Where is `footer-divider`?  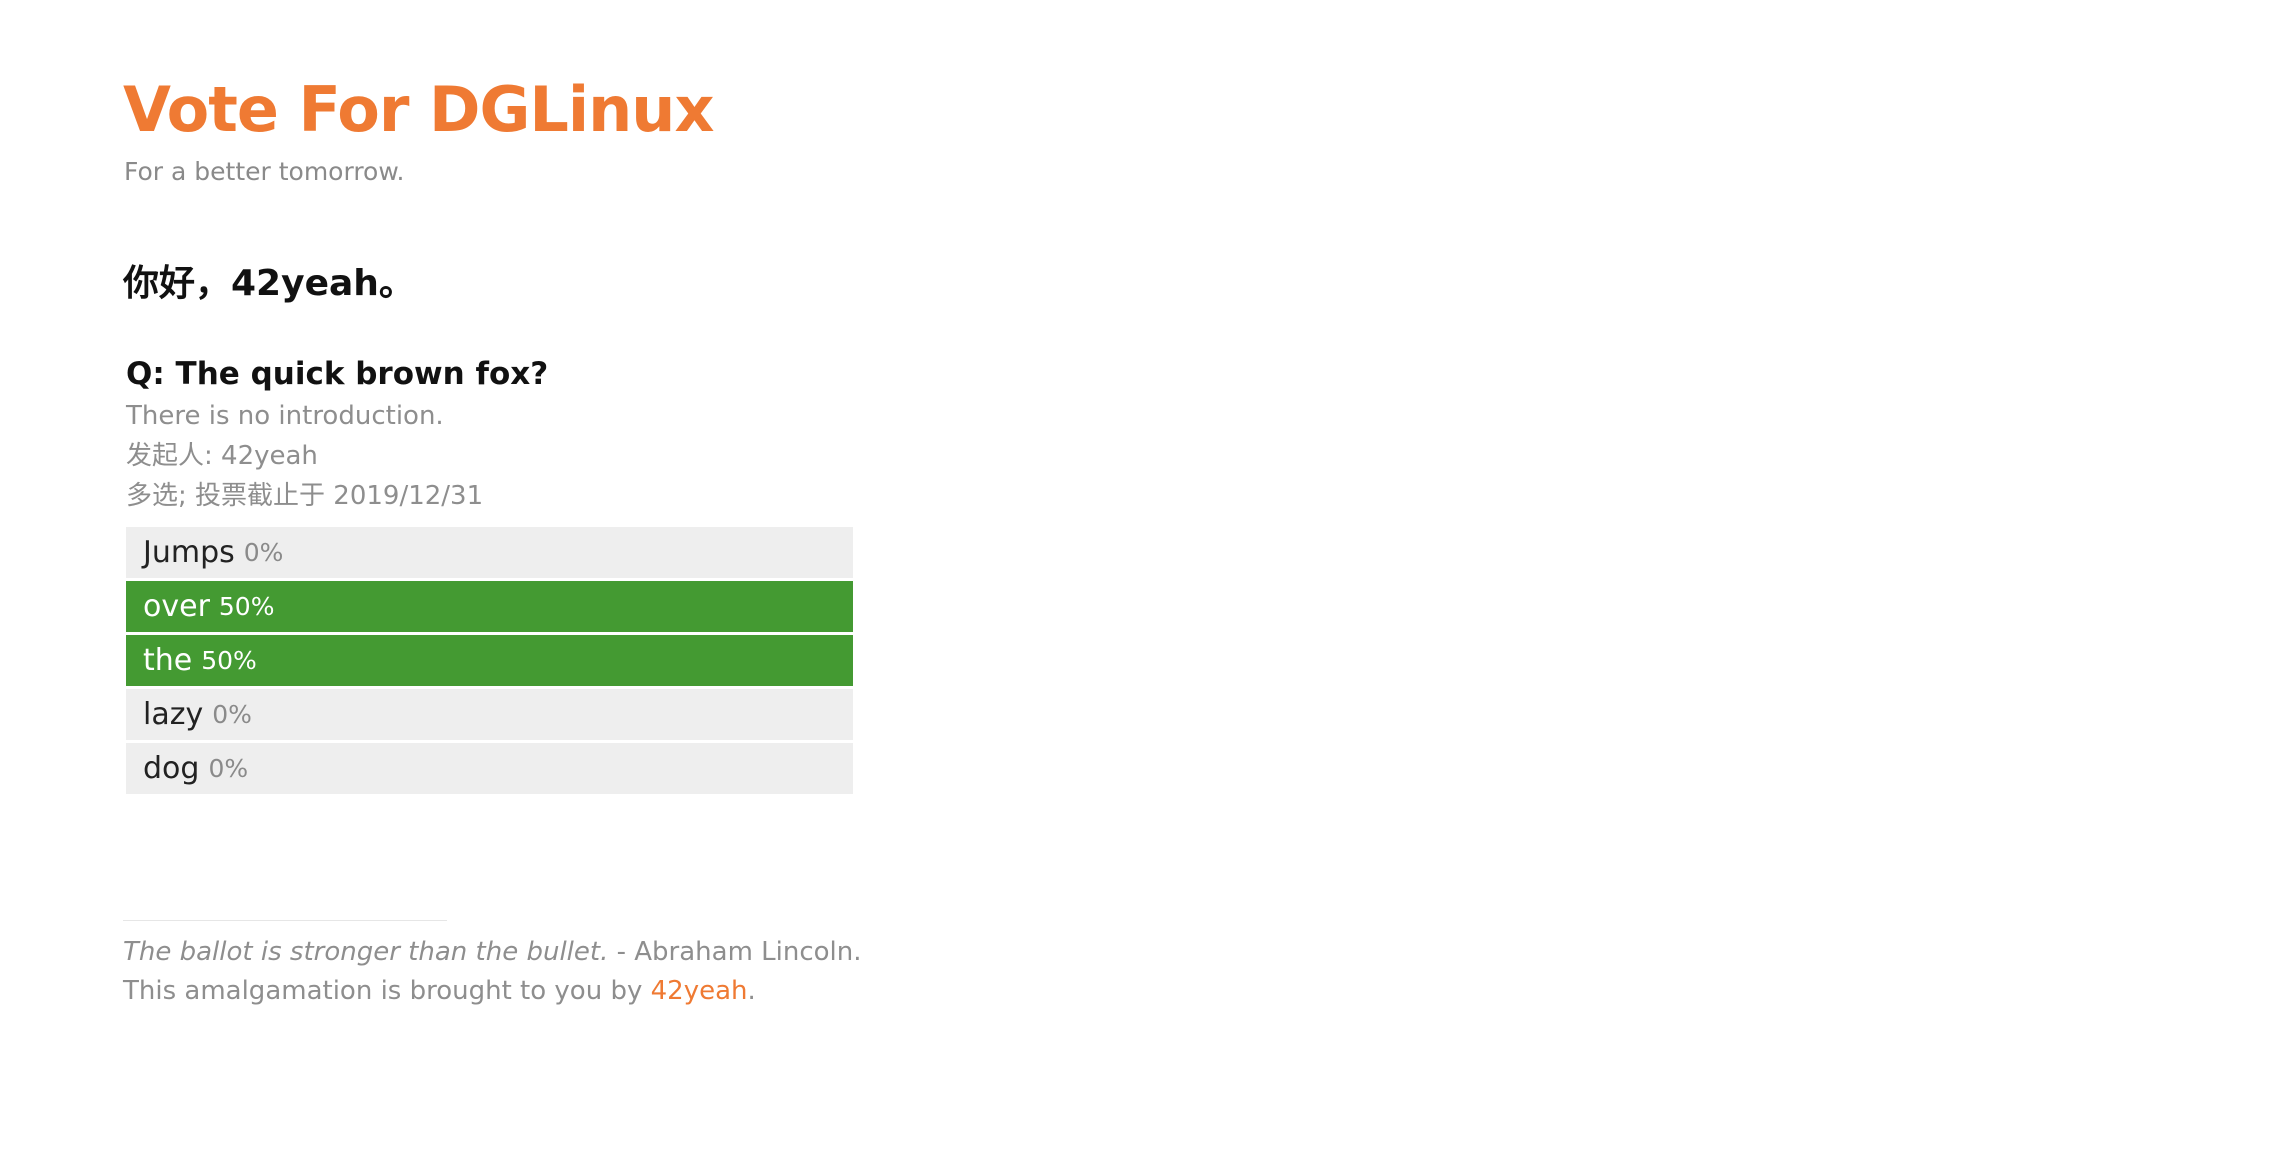
footer-divider is located at coordinates (285, 920).